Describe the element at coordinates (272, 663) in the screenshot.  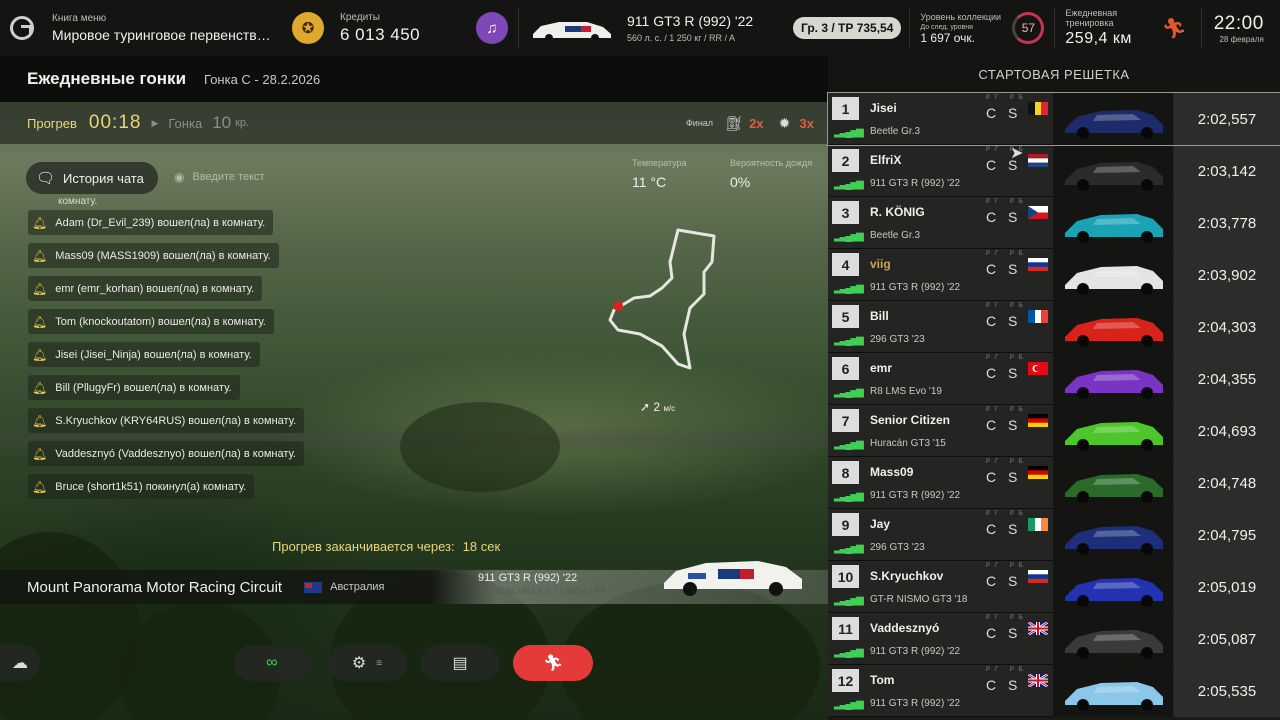
I see `link-icon: ∞` at that location.